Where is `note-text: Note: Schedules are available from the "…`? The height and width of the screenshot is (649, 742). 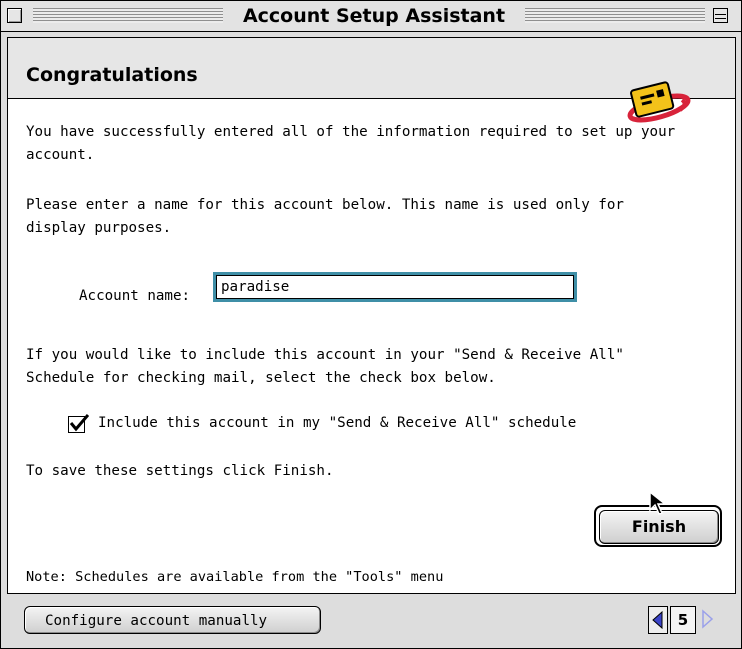 note-text: Note: Schedules are available from the "… is located at coordinates (235, 577).